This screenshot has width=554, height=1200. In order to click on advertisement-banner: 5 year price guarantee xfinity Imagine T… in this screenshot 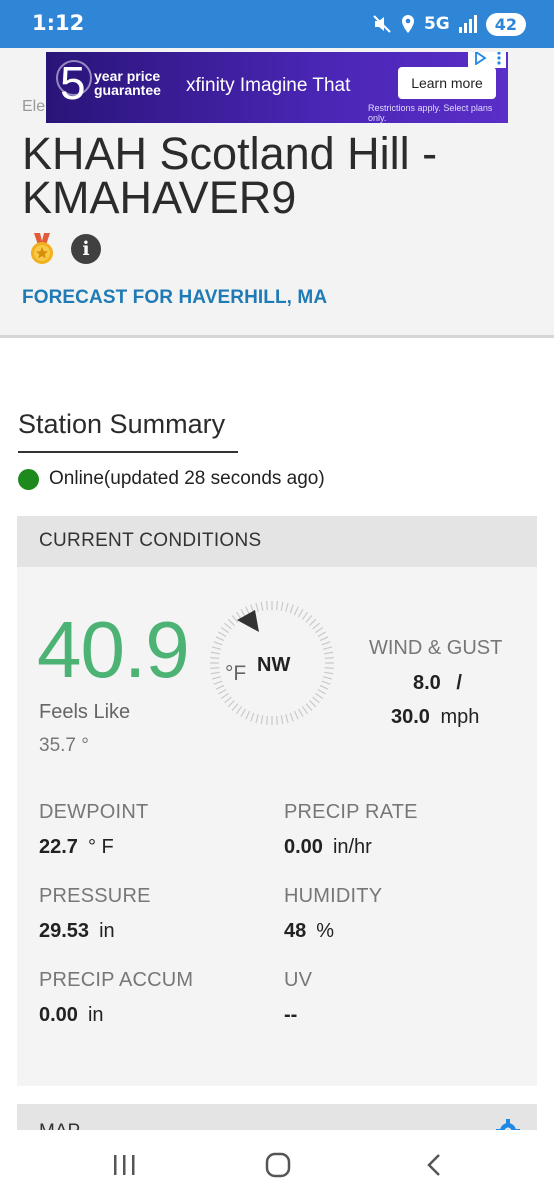, I will do `click(277, 87)`.